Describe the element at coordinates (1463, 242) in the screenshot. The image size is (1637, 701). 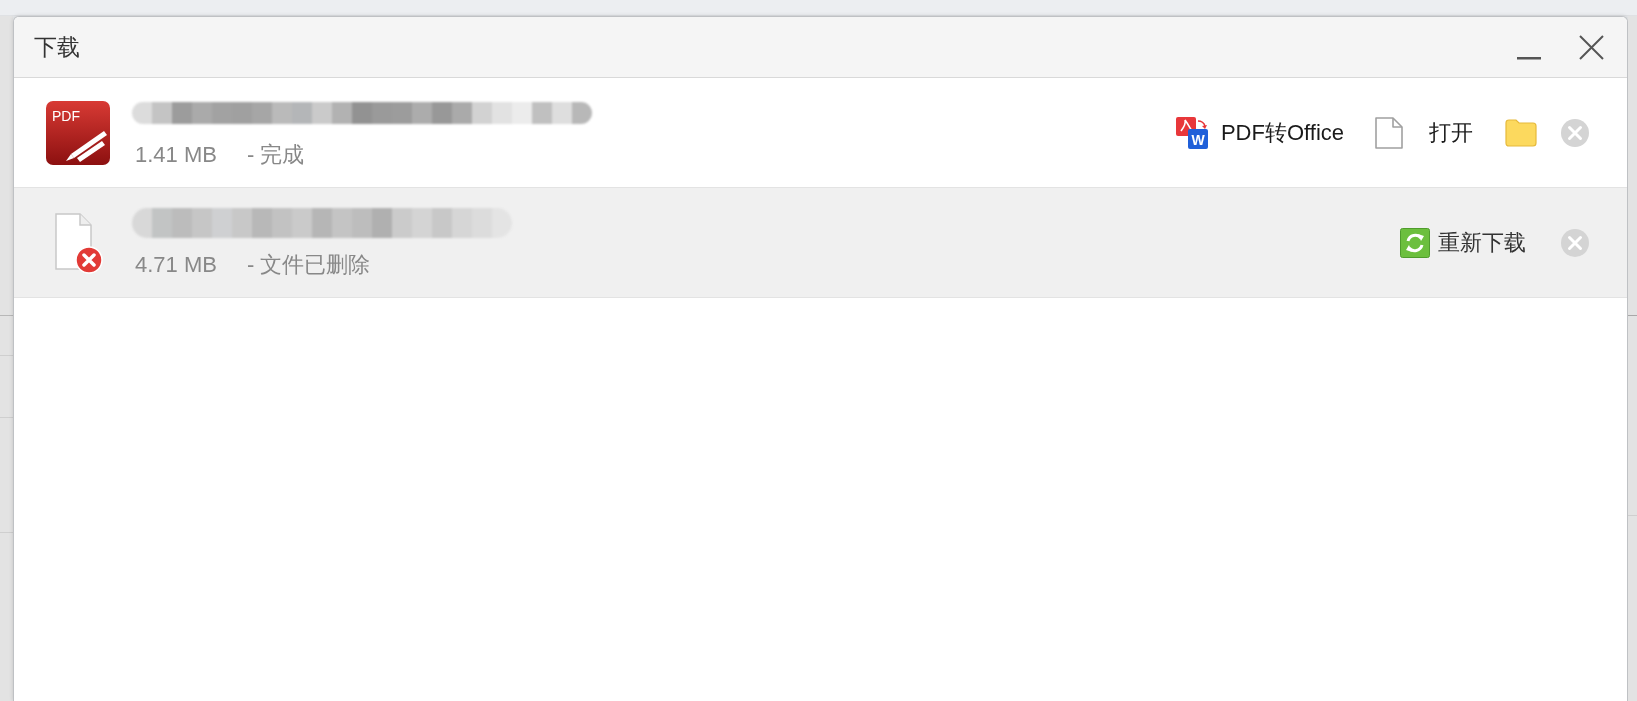
I see `redownload-button: 重新下载` at that location.